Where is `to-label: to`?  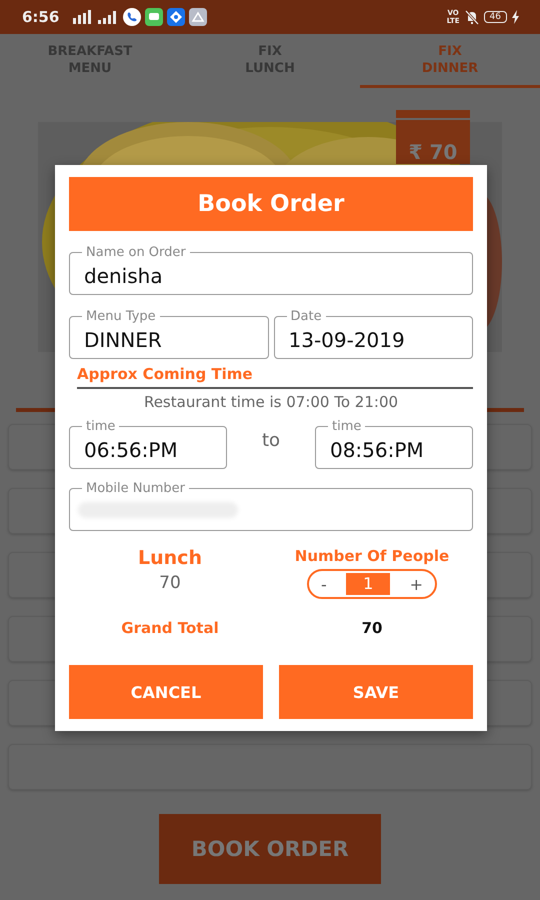 to-label: to is located at coordinates (271, 440).